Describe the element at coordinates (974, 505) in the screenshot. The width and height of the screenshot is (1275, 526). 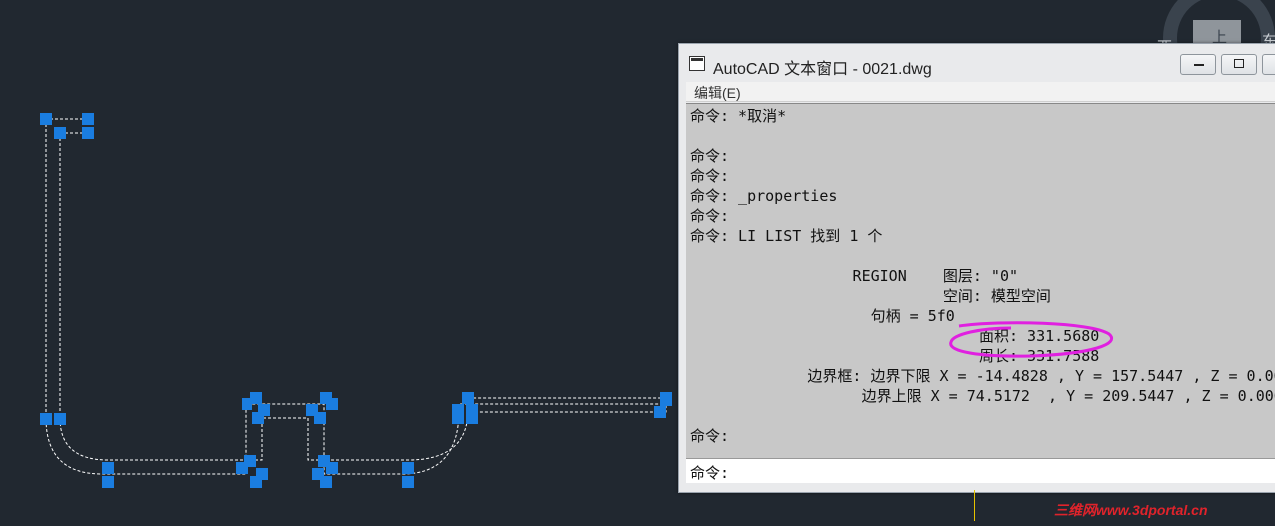
I see `crosshair-line` at that location.